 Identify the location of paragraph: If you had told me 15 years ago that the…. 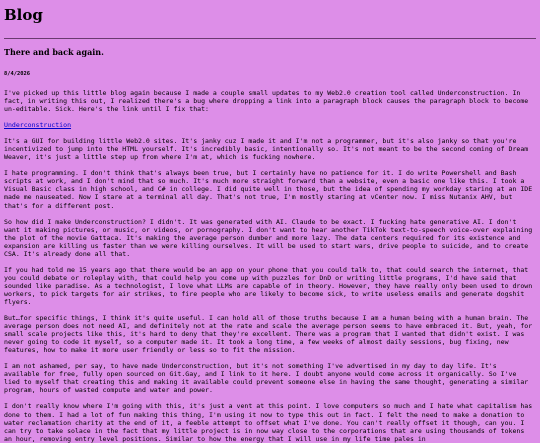
(268, 285).